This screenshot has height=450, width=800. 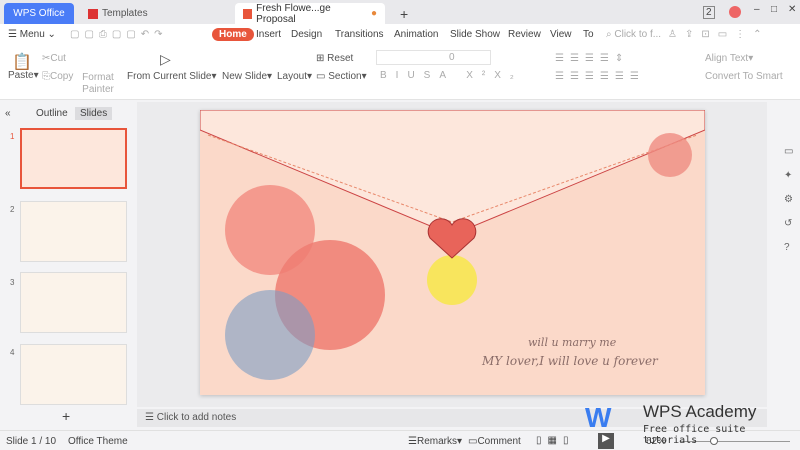 I want to click on layout-button: Layout▾, so click(x=294, y=76).